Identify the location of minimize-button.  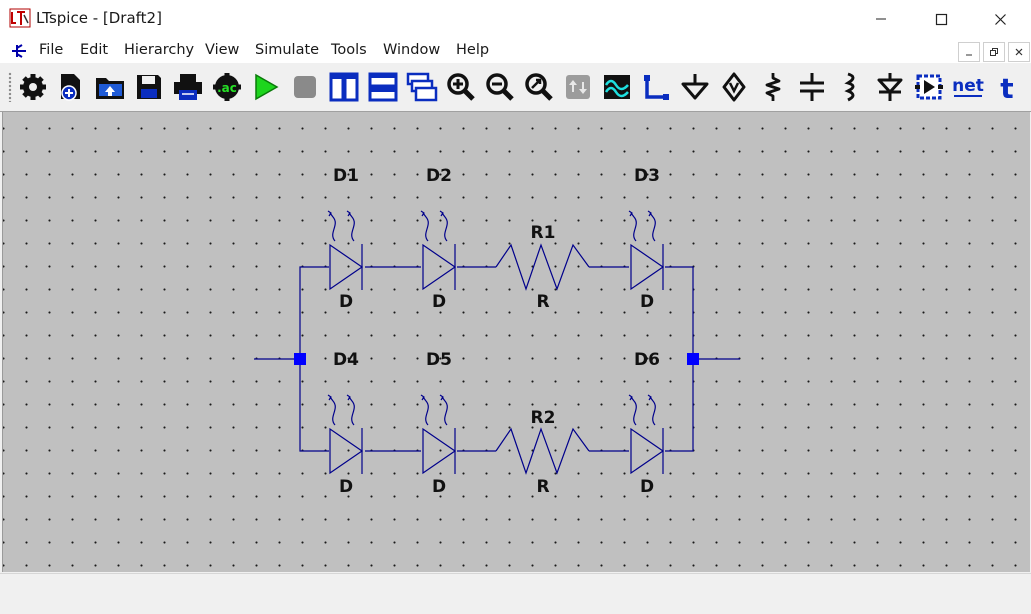
(881, 19).